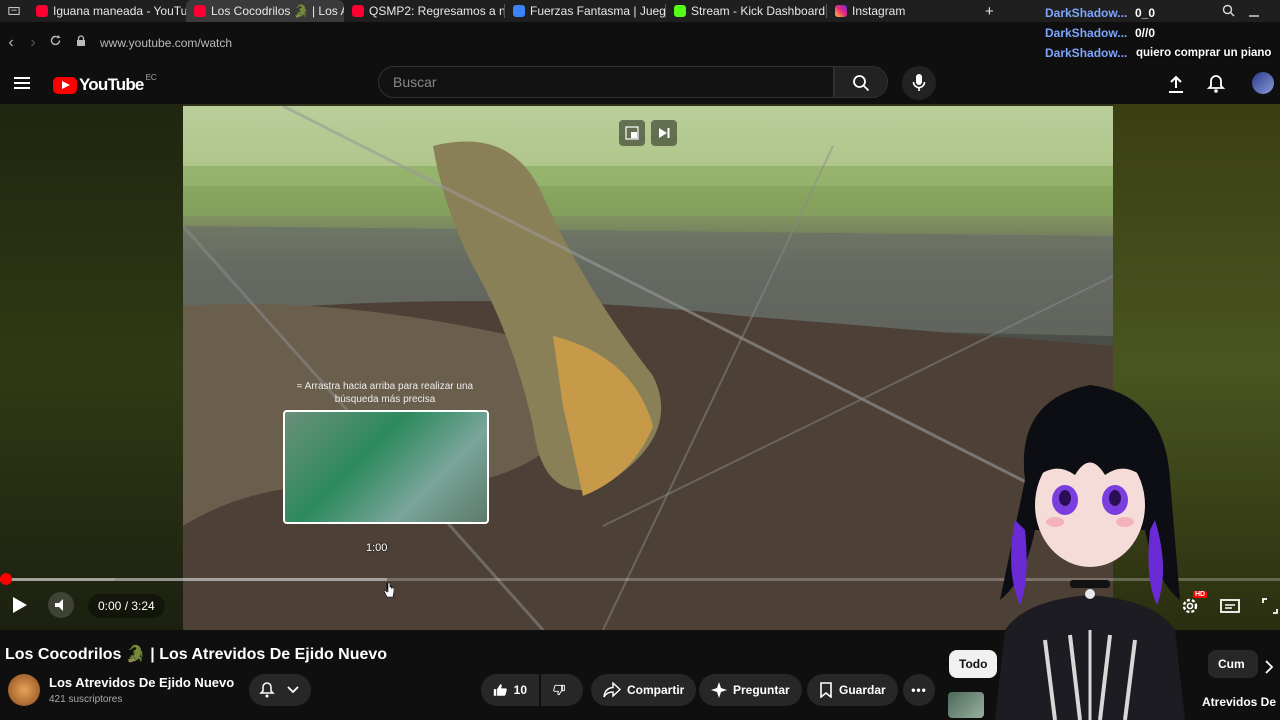  I want to click on scrubber-handle, so click(6, 579).